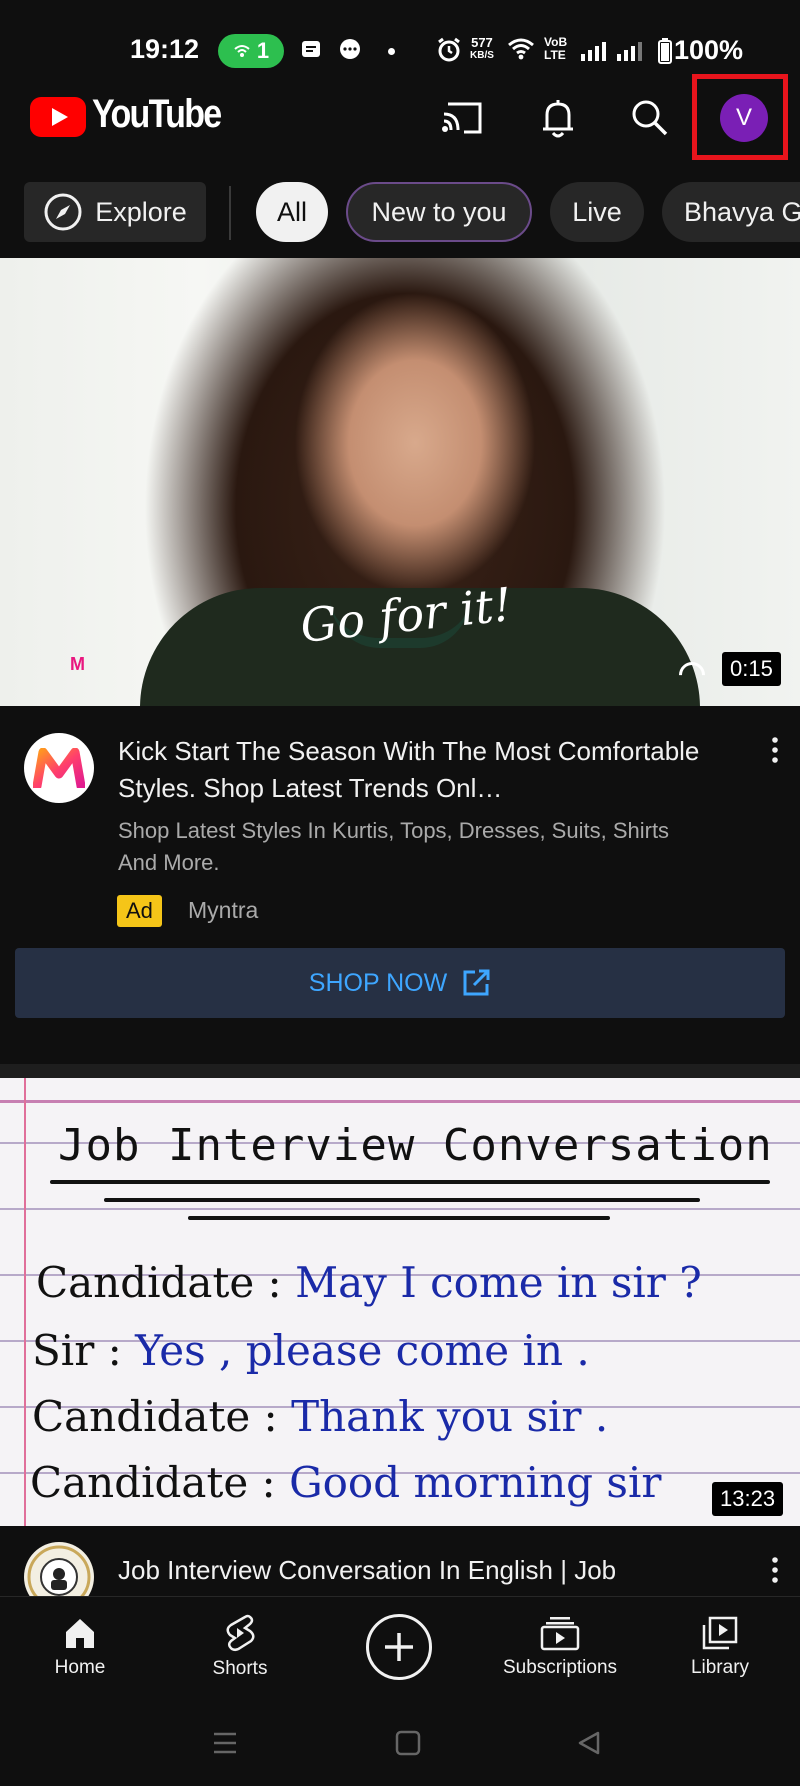 Image resolution: width=800 pixels, height=1786 pixels. What do you see at coordinates (240, 1668) in the screenshot?
I see `nav-shorts-label: Shorts` at bounding box center [240, 1668].